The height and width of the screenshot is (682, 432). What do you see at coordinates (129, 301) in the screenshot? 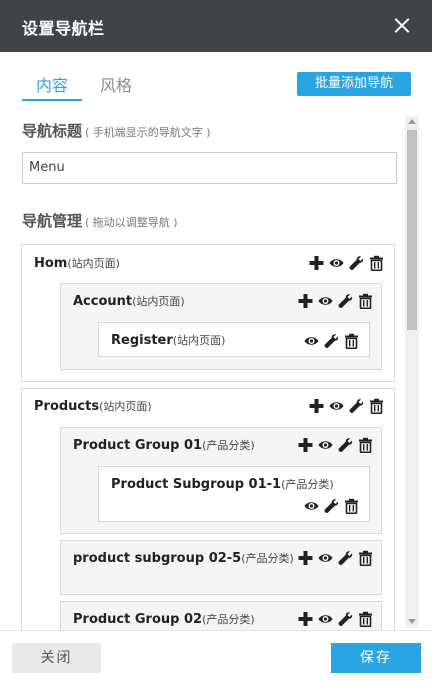
I see `nav-item-label: Account(站内页面)` at bounding box center [129, 301].